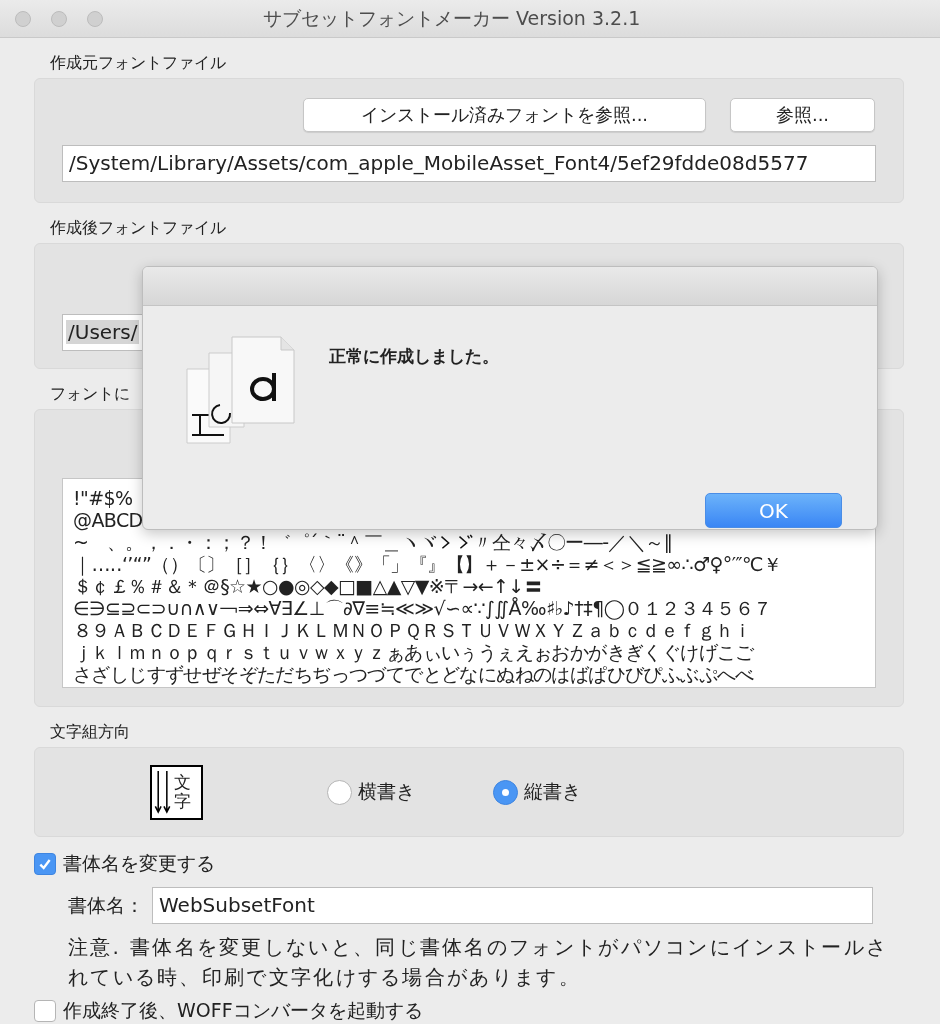 This screenshot has height=1024, width=940. Describe the element at coordinates (552, 791) in the screenshot. I see `radio-label: 縦書き` at that location.